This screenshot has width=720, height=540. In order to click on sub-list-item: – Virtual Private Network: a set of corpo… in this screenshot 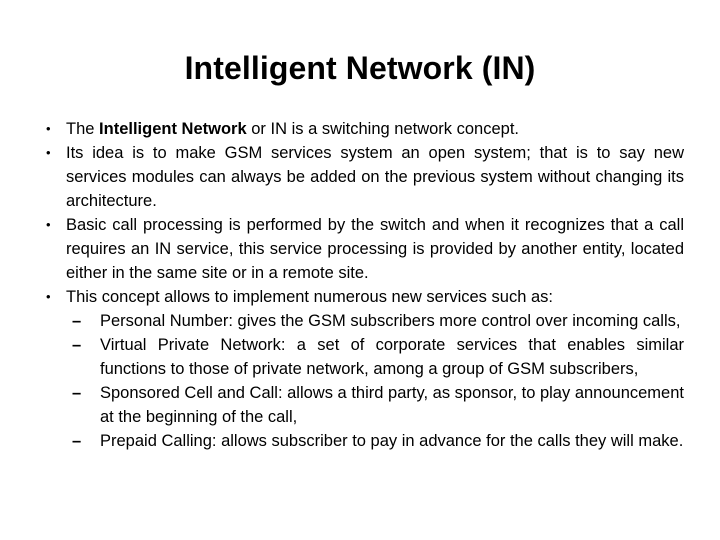, I will do `click(375, 357)`.